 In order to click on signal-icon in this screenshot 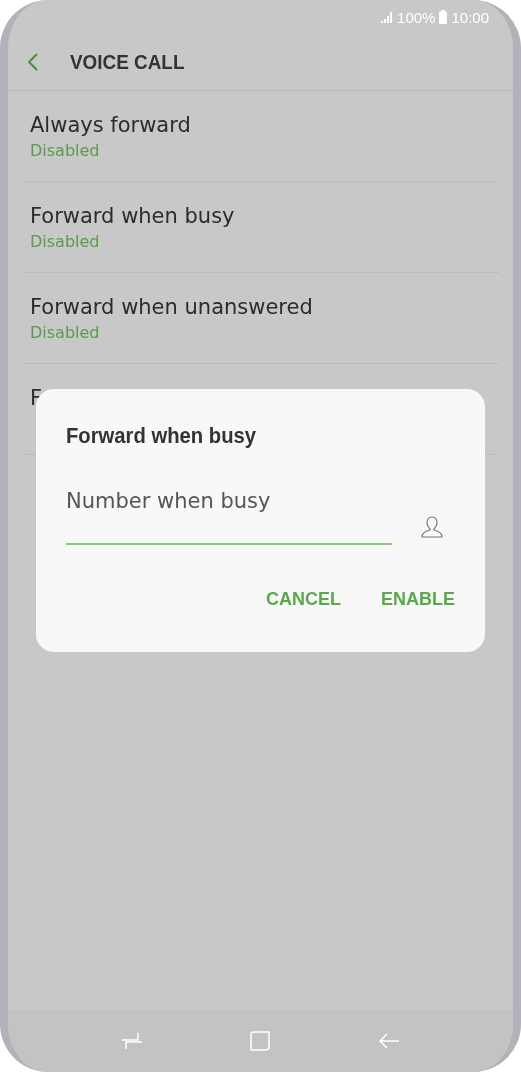, I will do `click(387, 17)`.